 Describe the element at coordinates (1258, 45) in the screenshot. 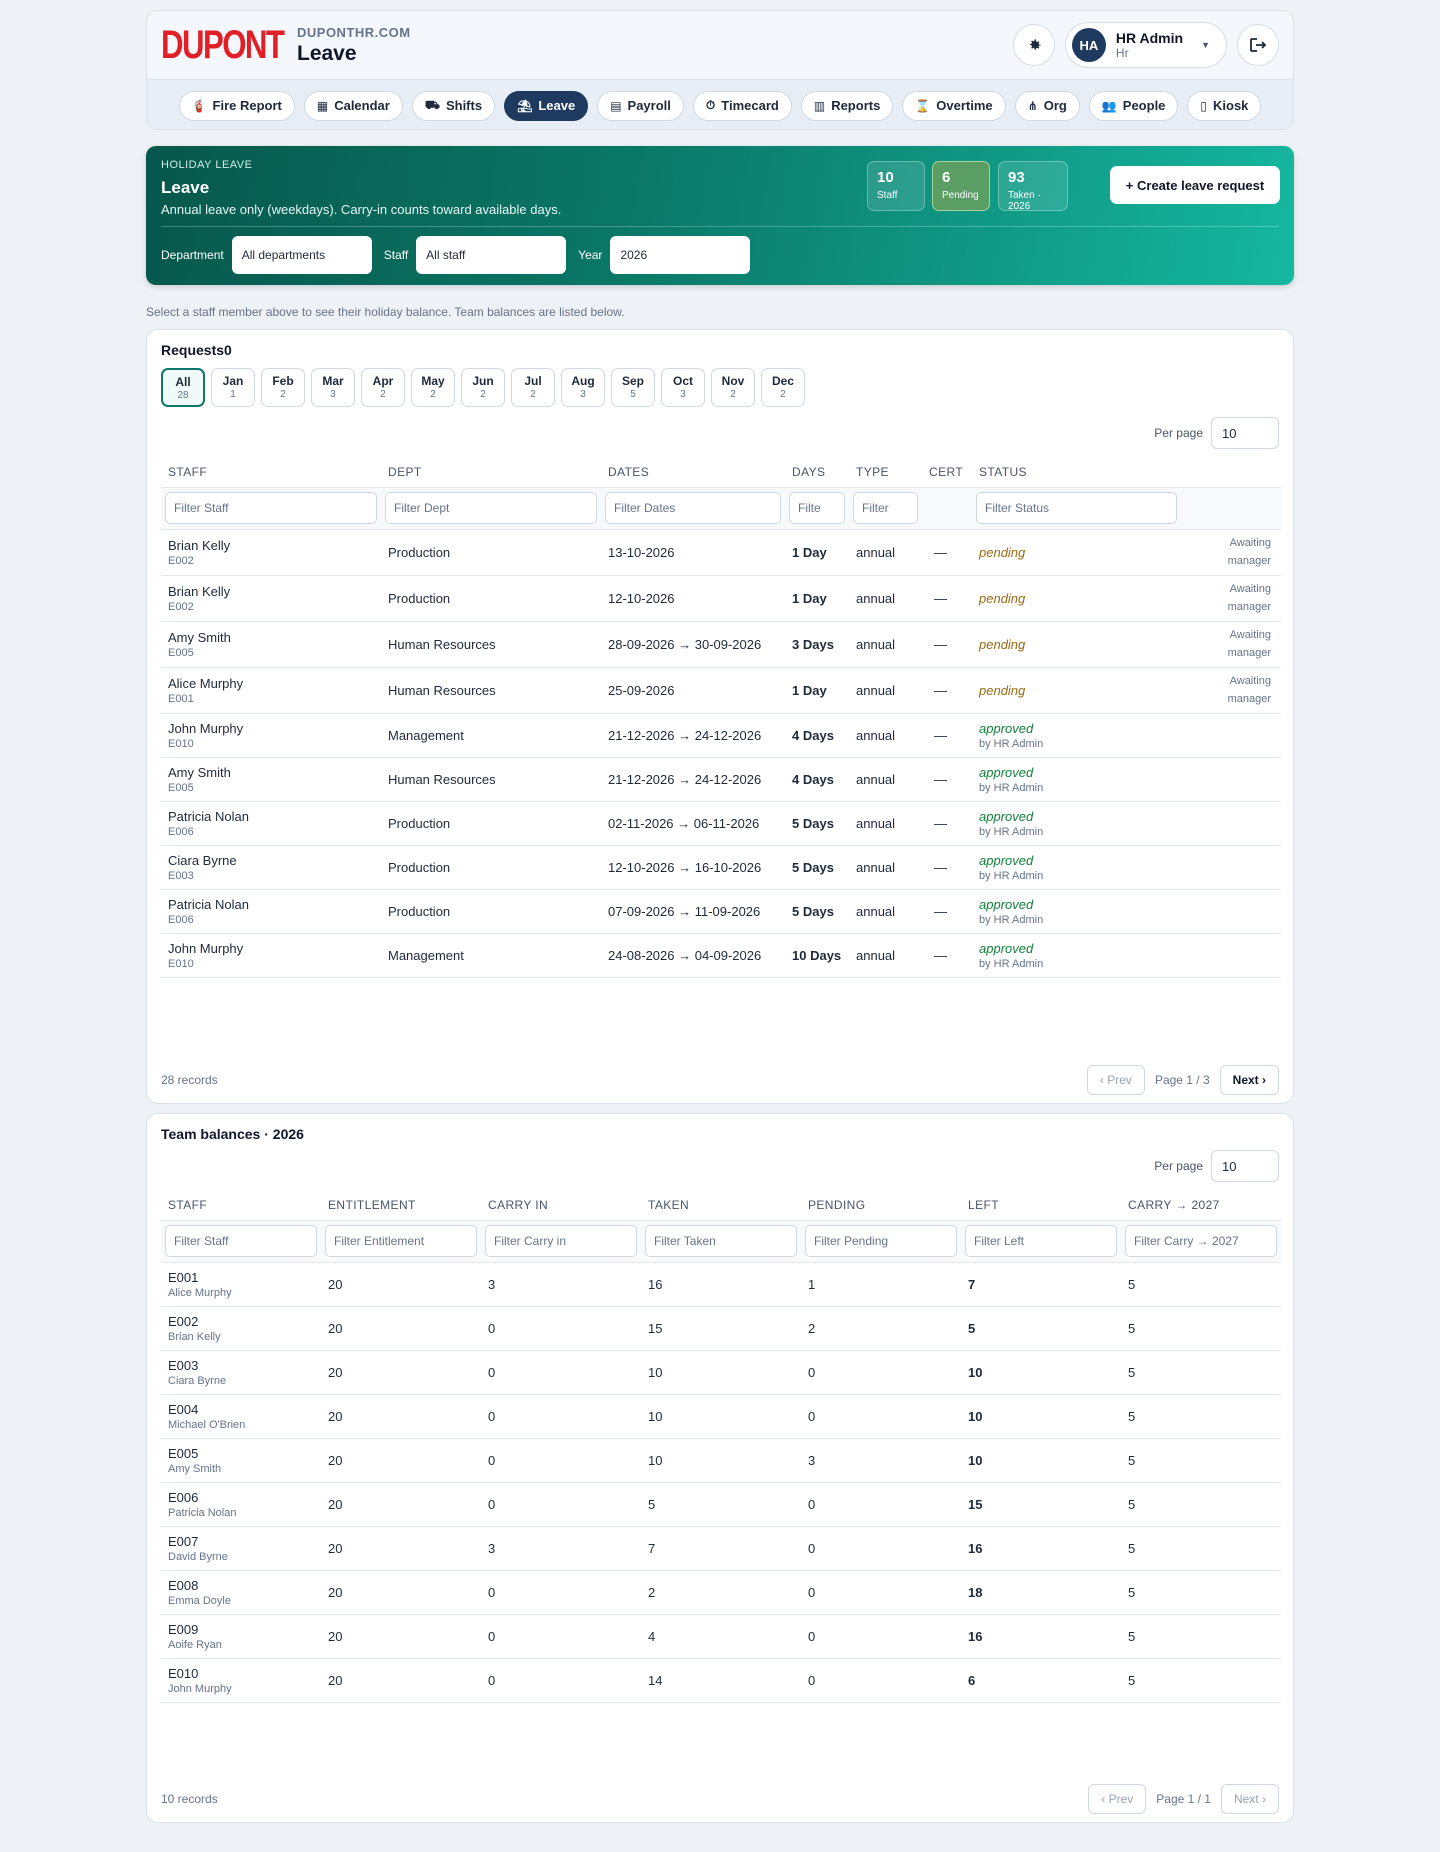

I see `logout-button` at that location.